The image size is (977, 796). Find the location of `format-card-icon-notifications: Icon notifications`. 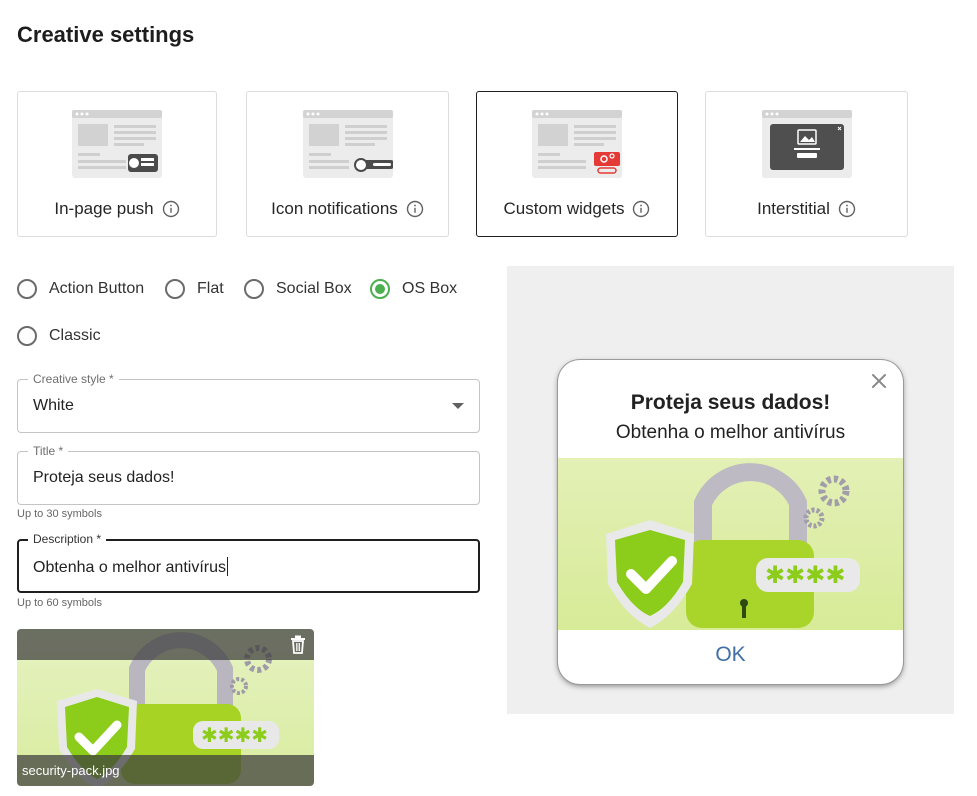

format-card-icon-notifications: Icon notifications is located at coordinates (347, 164).